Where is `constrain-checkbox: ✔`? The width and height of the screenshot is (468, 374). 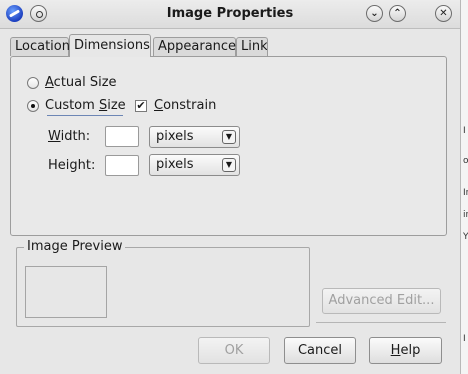
constrain-checkbox: ✔ is located at coordinates (141, 106).